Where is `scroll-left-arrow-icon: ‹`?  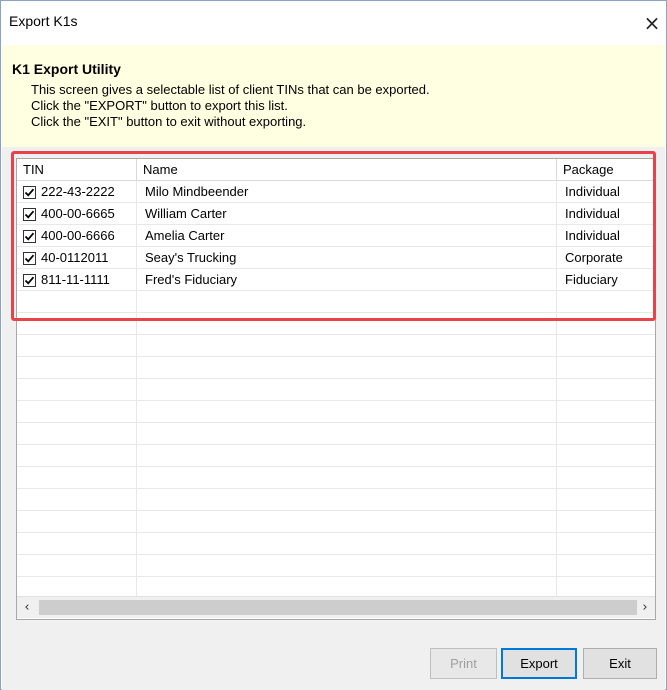 scroll-left-arrow-icon: ‹ is located at coordinates (27, 607).